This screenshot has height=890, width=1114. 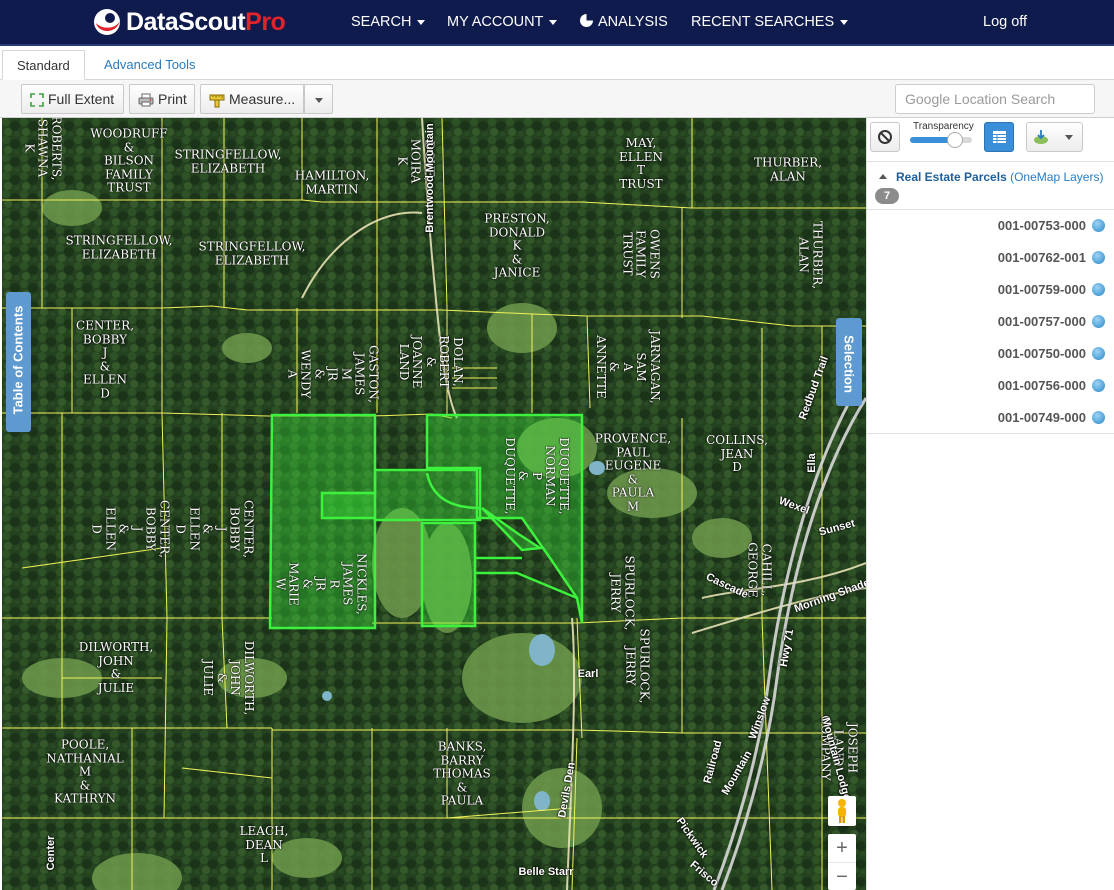 What do you see at coordinates (627, 367) in the screenshot?
I see `parcel-owner-label: JARNAGAN, SAM A & ANNETTE` at bounding box center [627, 367].